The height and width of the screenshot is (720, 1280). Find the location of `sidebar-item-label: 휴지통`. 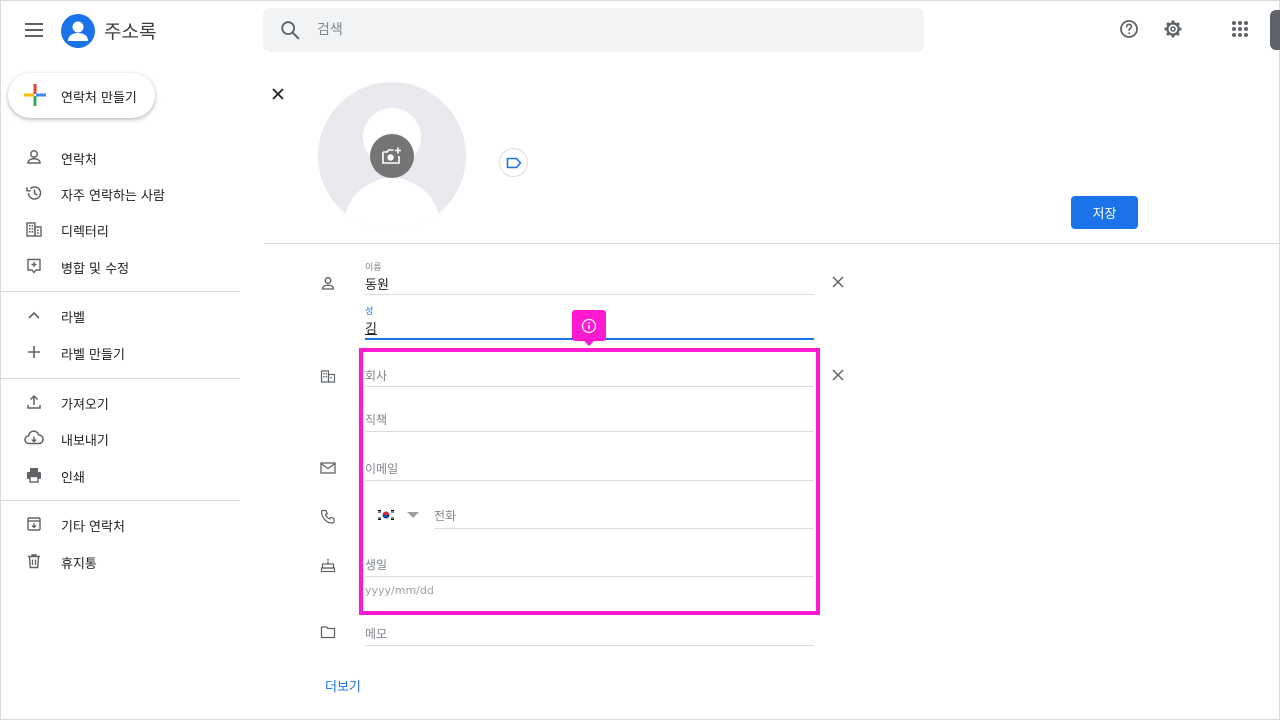

sidebar-item-label: 휴지통 is located at coordinates (79, 564).